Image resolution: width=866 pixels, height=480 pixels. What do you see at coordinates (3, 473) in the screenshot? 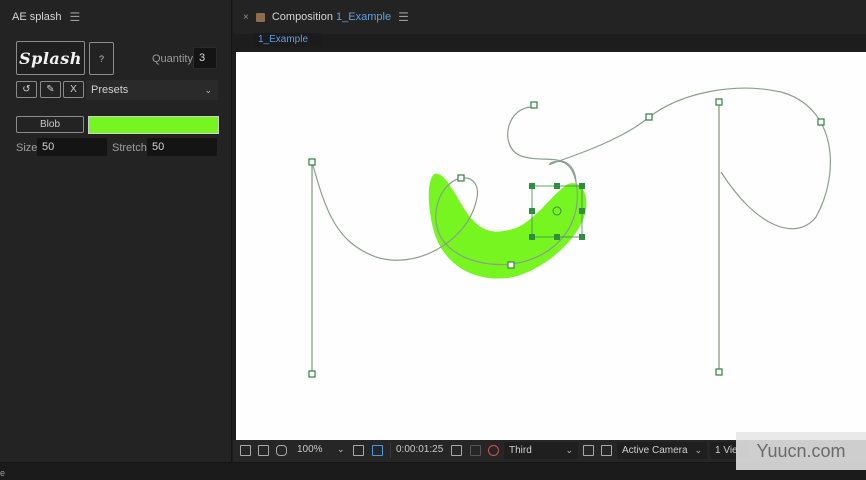
I see `edge-text: e` at bounding box center [3, 473].